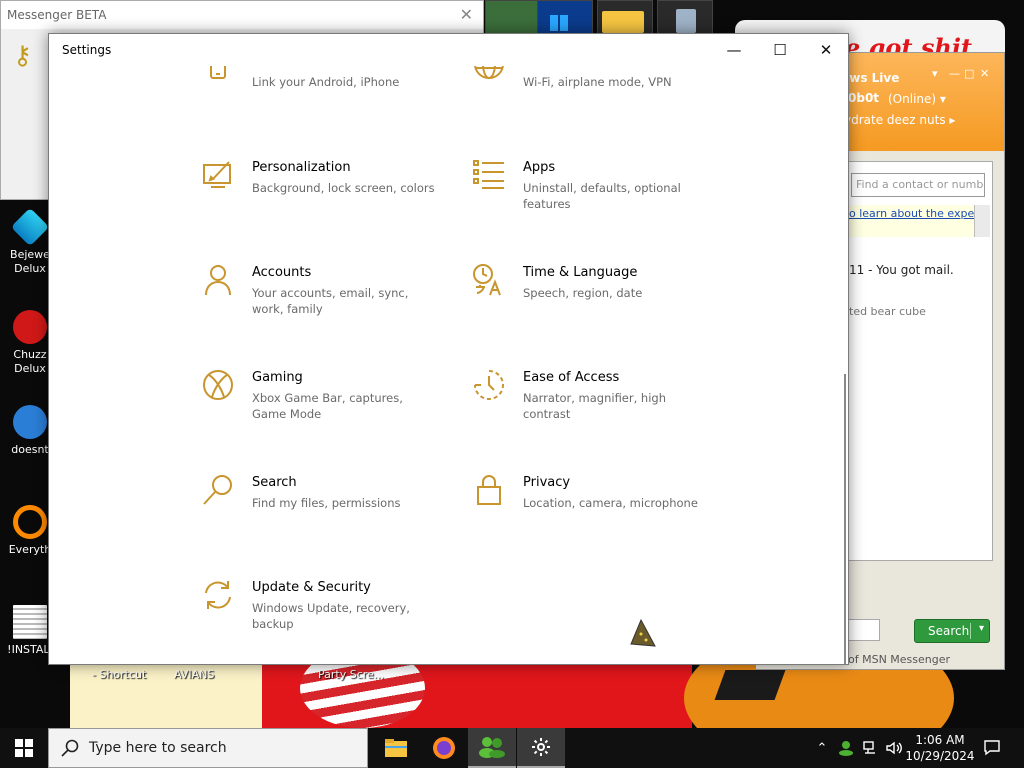  What do you see at coordinates (23, 56) in the screenshot?
I see `key-icon: ⚷` at bounding box center [23, 56].